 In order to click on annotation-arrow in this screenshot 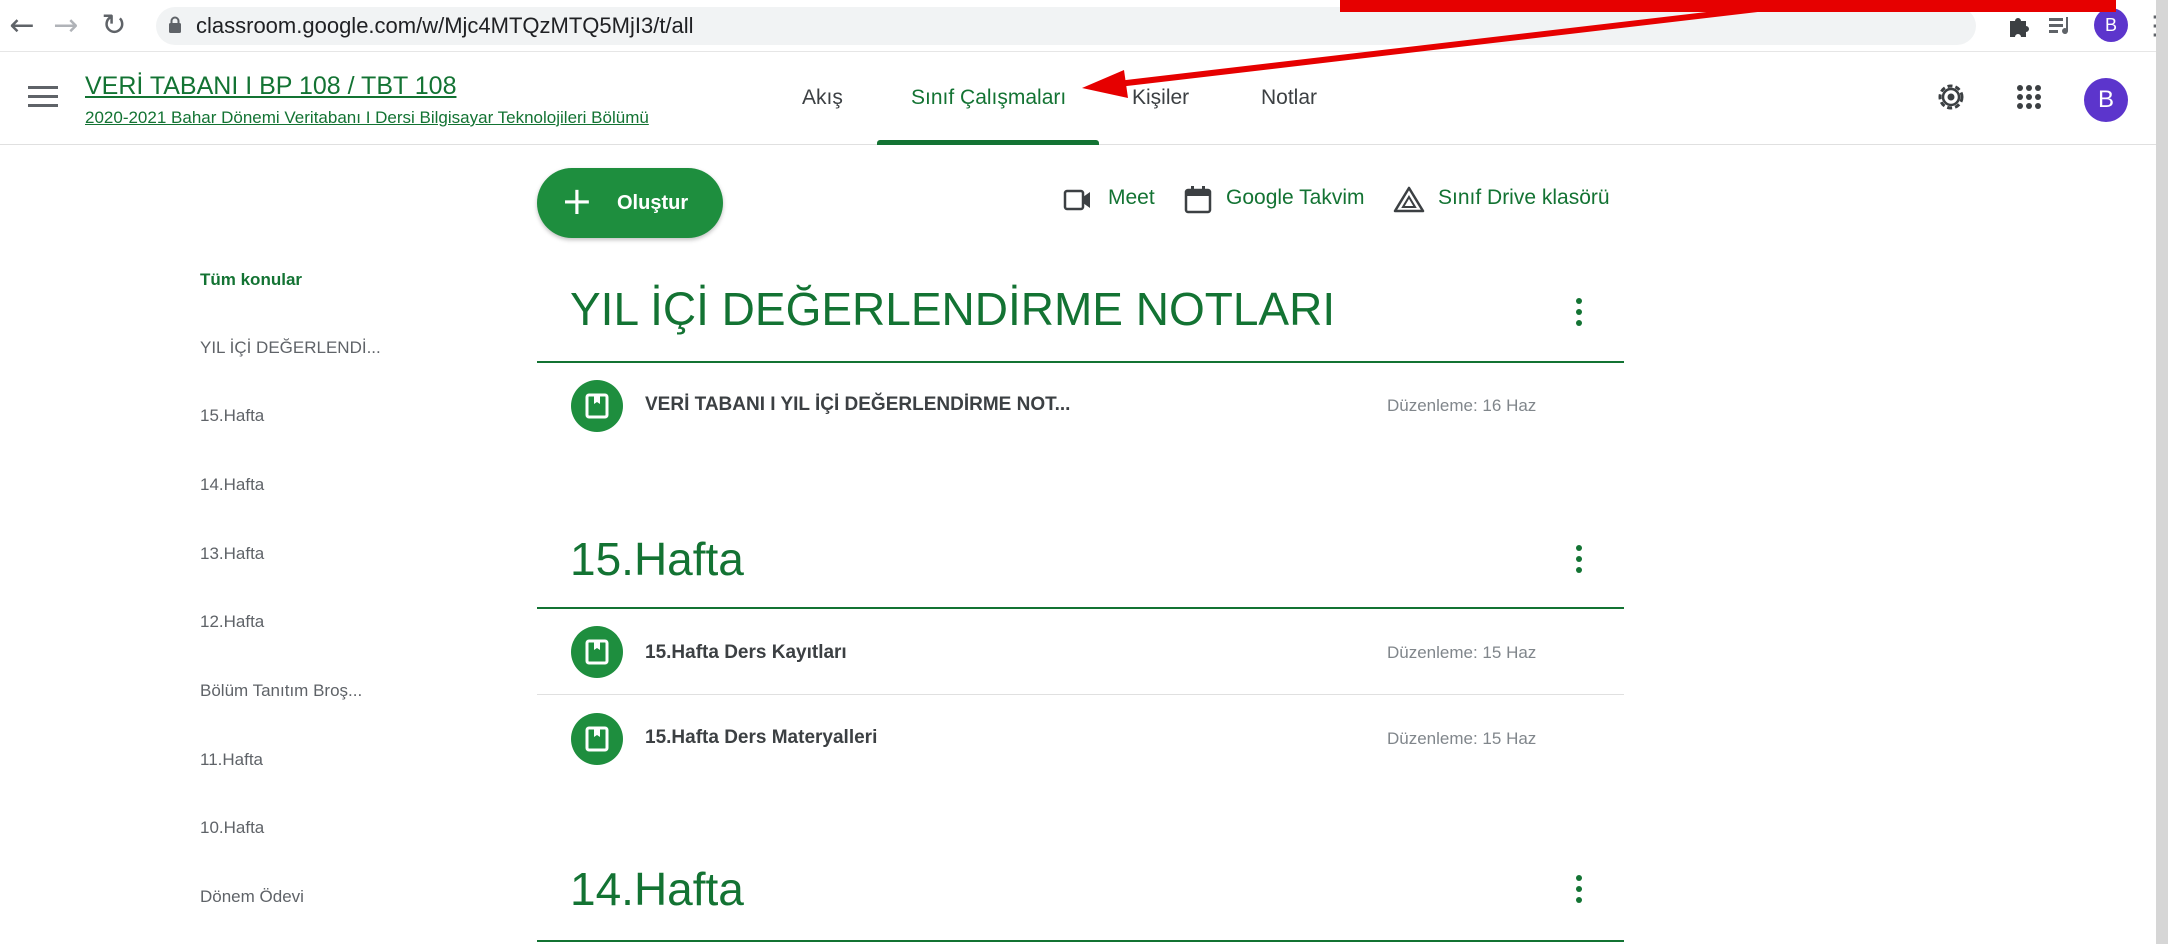, I will do `click(1441, 49)`.